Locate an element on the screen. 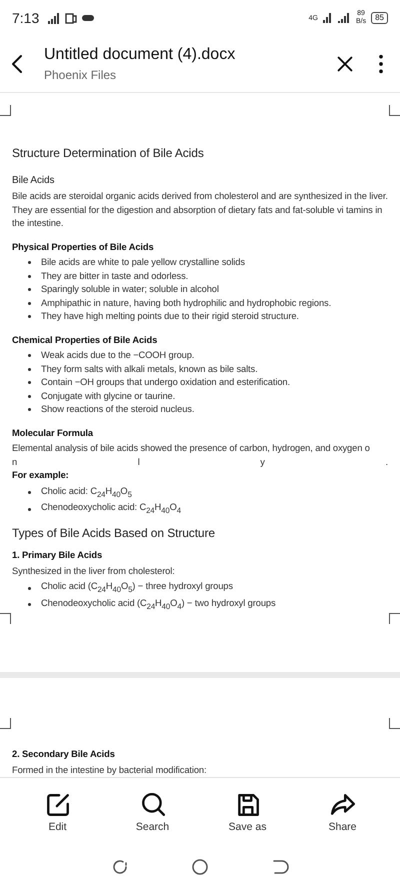 Image resolution: width=400 pixels, height=888 pixels. list-item: Sparingly soluble in water; soluble in alcohol is located at coordinates (130, 289).